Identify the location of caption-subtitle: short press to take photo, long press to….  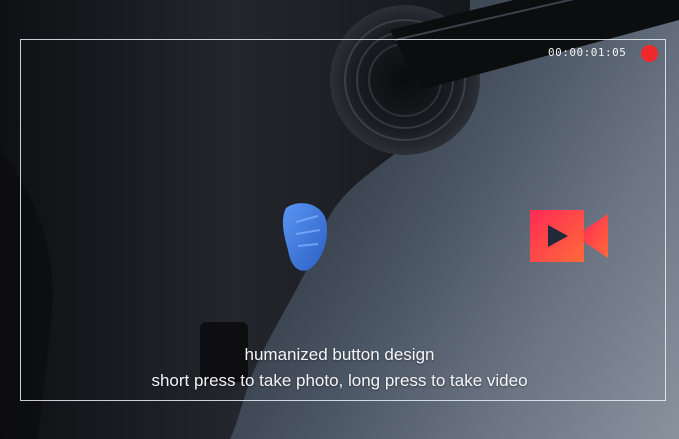
(339, 380).